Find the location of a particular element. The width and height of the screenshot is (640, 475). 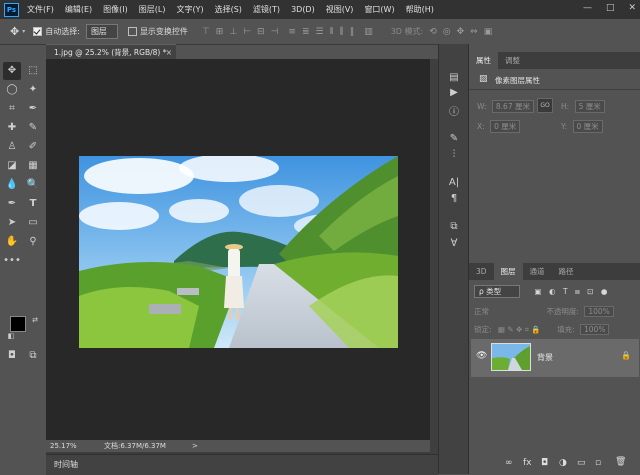

delete-layer-icon: 🗑 is located at coordinates (620, 462).